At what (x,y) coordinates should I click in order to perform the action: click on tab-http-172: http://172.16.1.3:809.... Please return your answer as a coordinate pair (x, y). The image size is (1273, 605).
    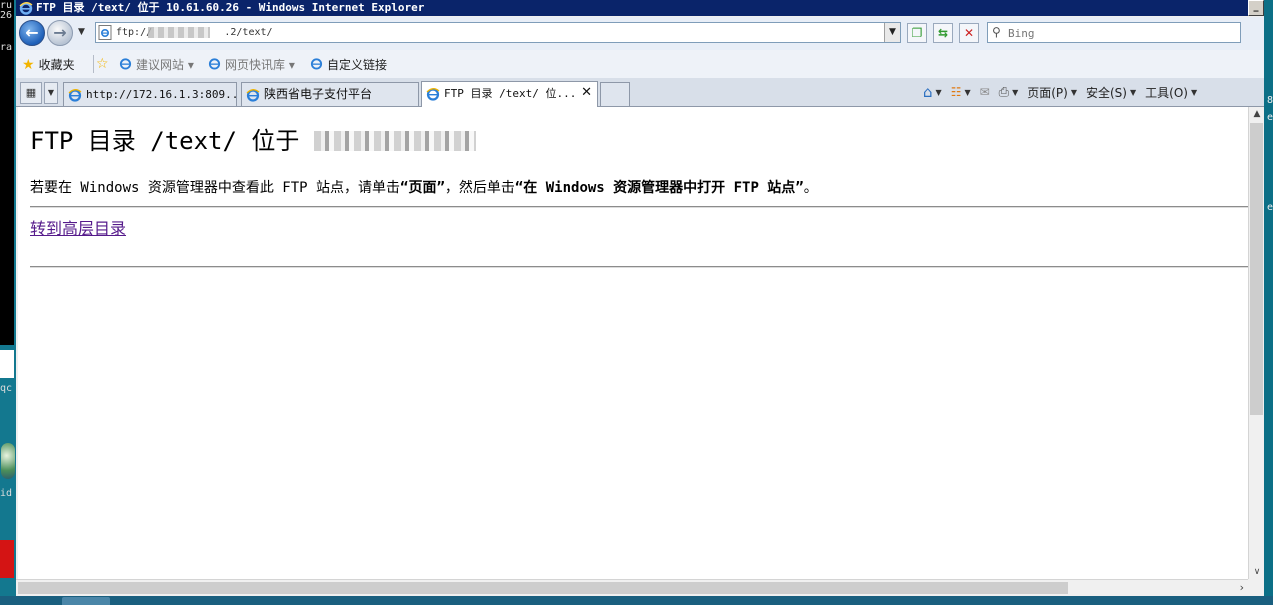
    Looking at the image, I should click on (150, 94).